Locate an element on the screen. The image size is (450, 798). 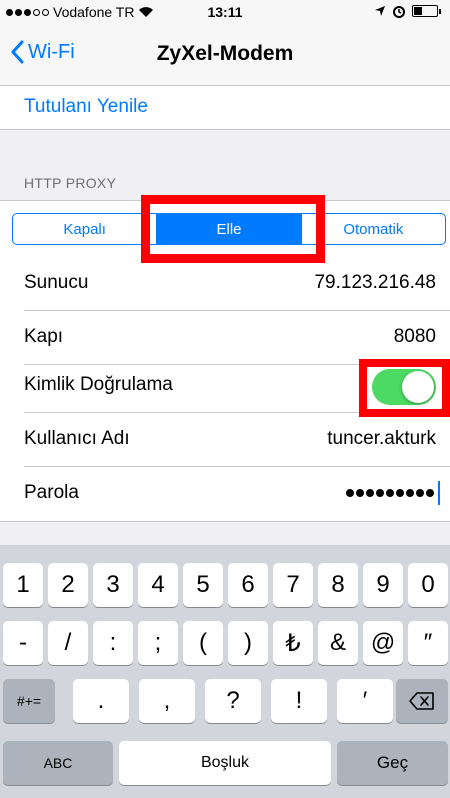
key-go: Geç is located at coordinates (392, 763).